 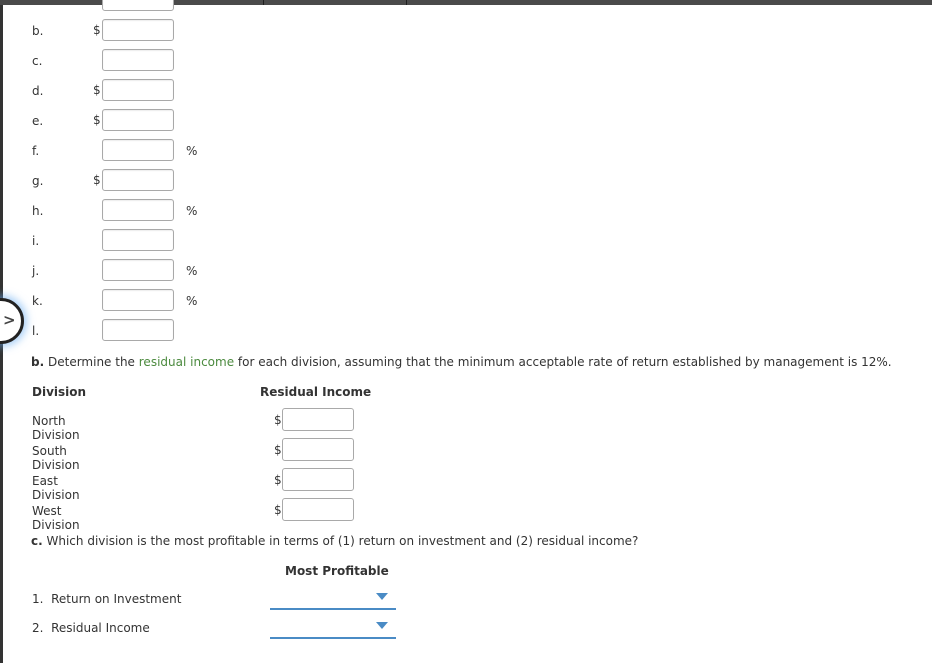 I want to click on row-label: i., so click(x=36, y=241).